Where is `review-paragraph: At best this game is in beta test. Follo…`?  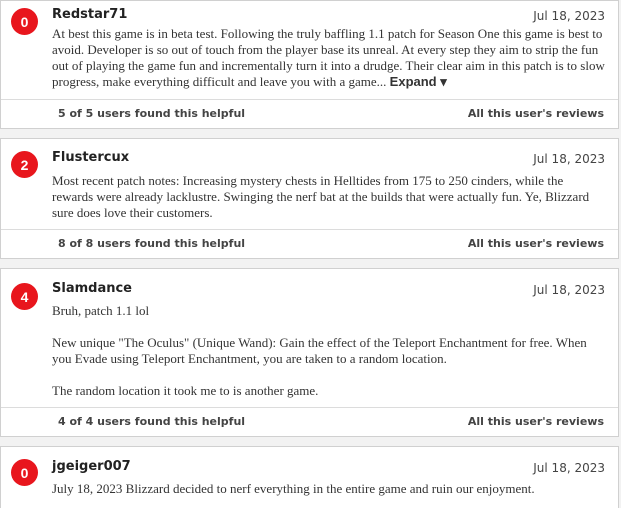
review-paragraph: At best this game is in beta test. Follo… is located at coordinates (328, 57).